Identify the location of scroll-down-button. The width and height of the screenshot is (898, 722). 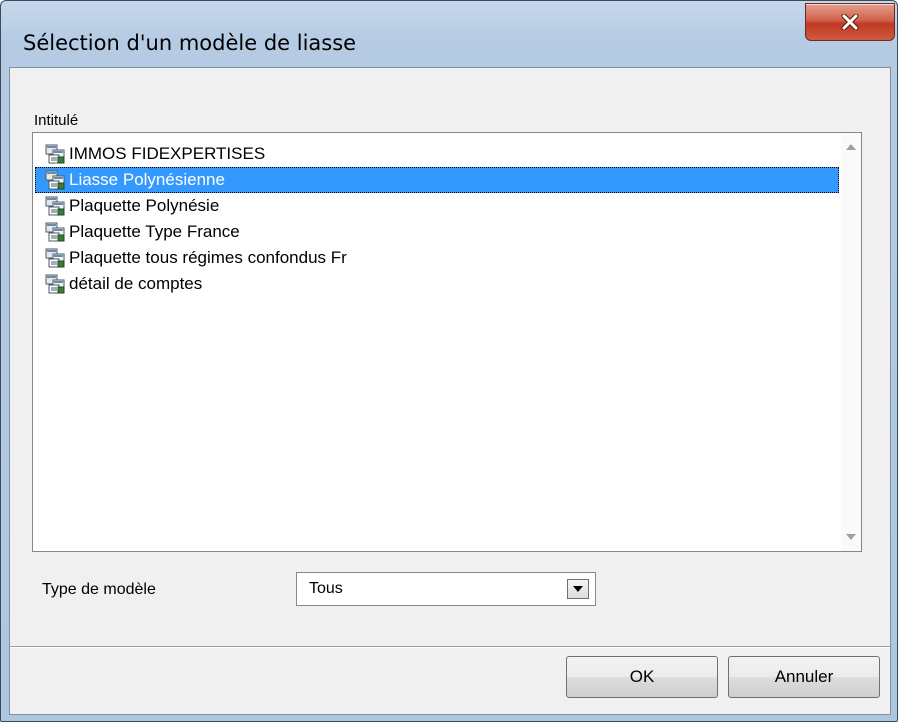
(851, 537).